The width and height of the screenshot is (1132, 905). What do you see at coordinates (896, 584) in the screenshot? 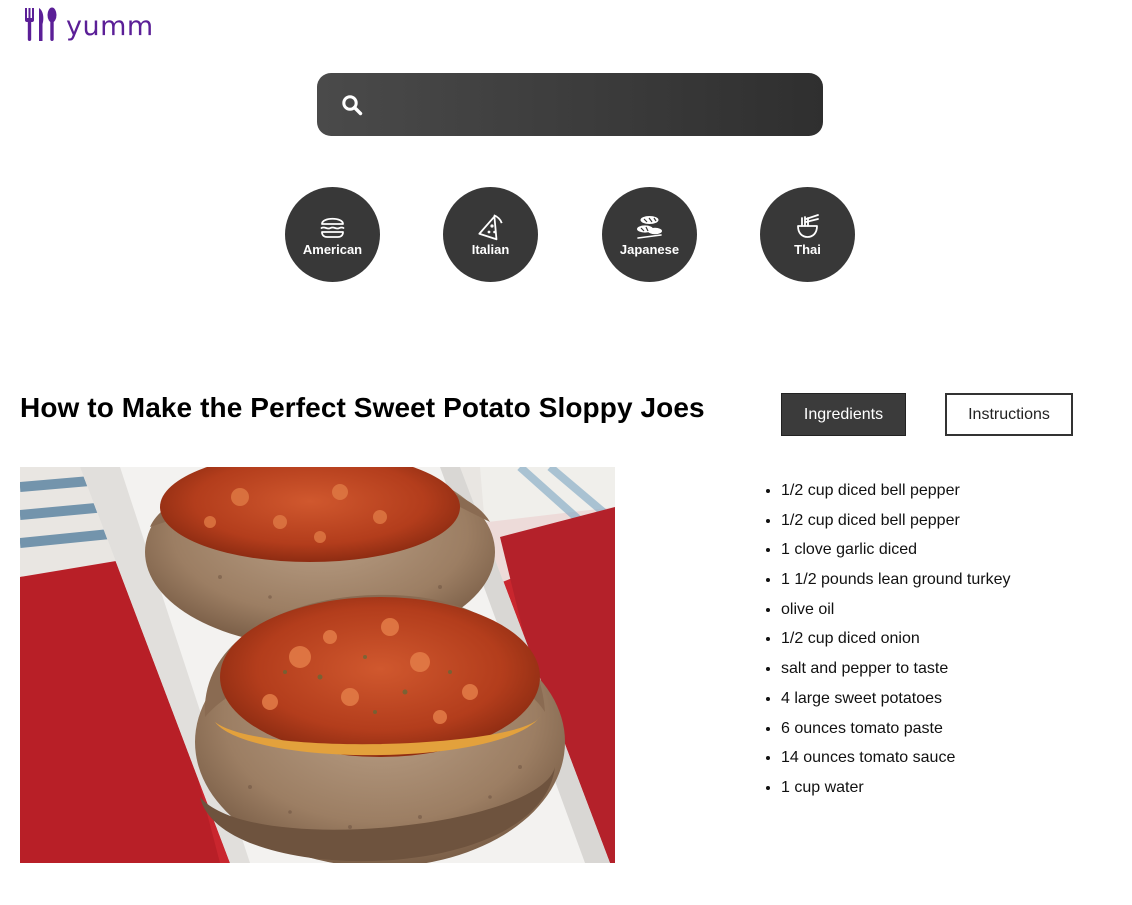
I see `ingredient-item: 1 1/2 pounds lean ground turkey` at bounding box center [896, 584].